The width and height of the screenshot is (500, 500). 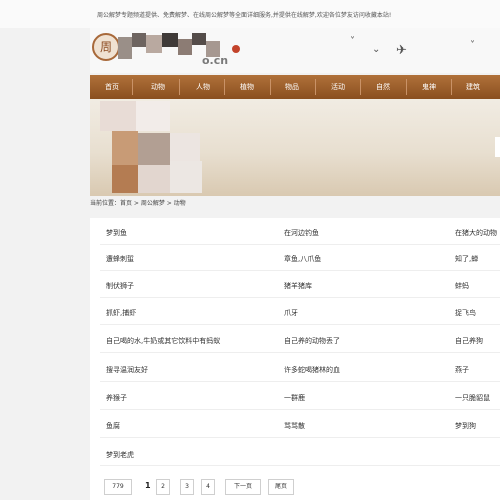 What do you see at coordinates (191, 426) in the screenshot?
I see `dream-link: 鱼腐` at bounding box center [191, 426].